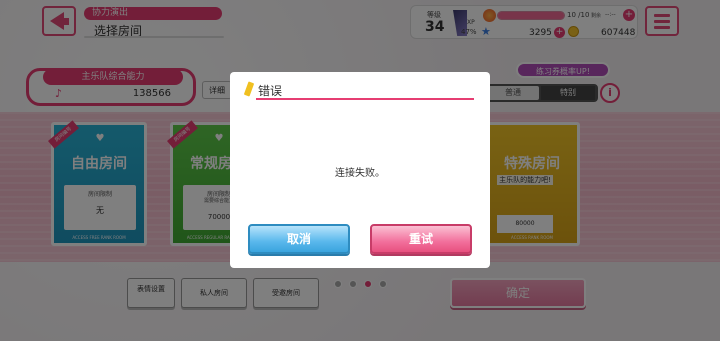  I want to click on dialog-title-underline, so click(365, 99).